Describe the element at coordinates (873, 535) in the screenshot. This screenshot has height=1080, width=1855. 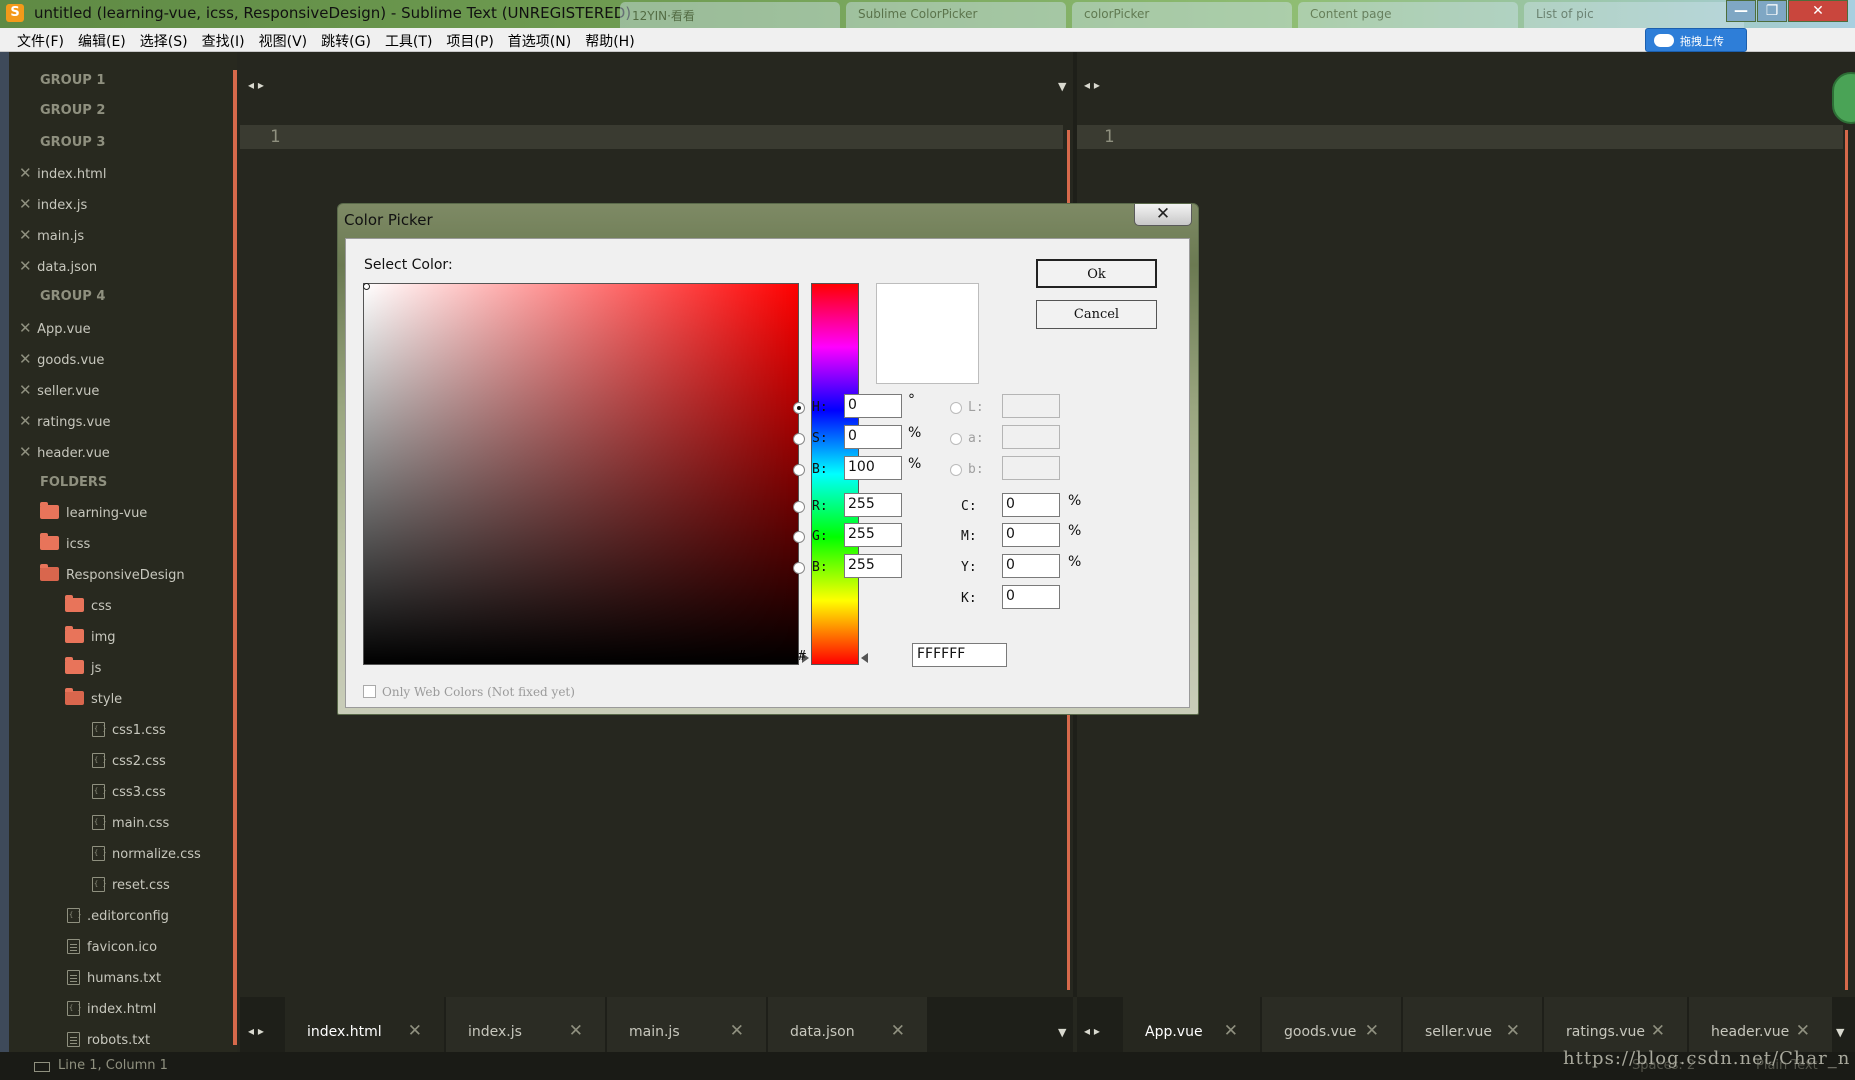
I see `green-field: 255` at that location.